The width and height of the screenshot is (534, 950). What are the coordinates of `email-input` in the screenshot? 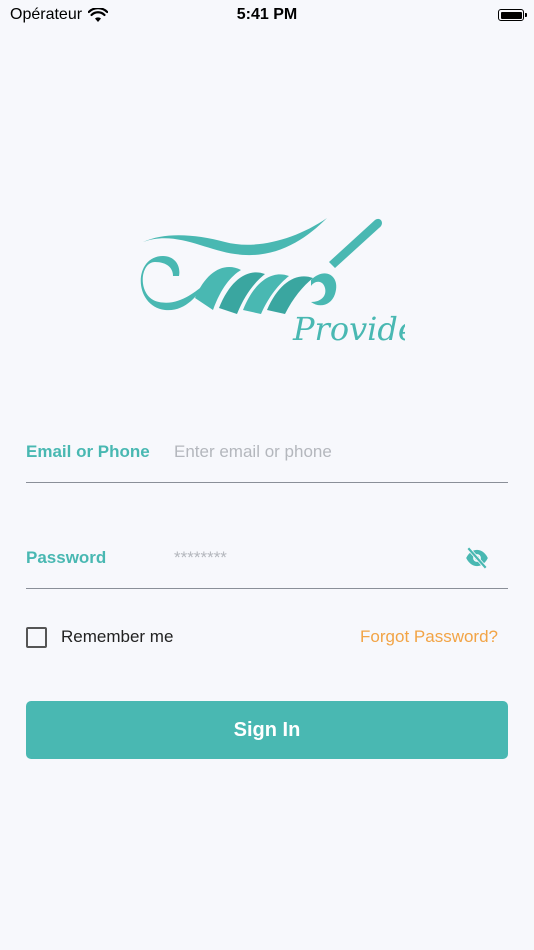 It's located at (341, 452).